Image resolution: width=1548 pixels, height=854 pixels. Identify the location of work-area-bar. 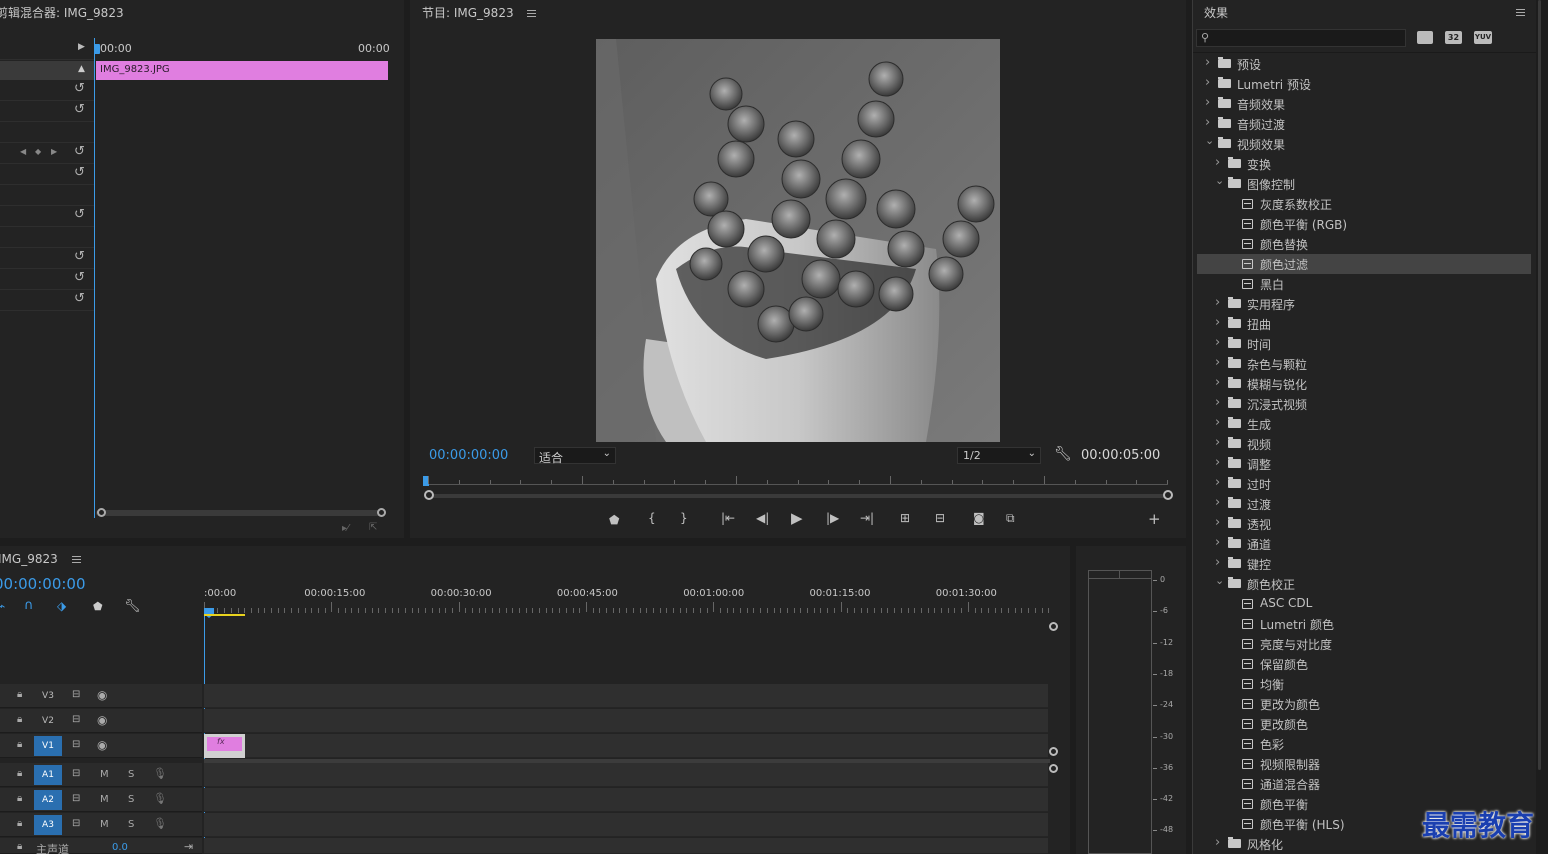
(224, 615).